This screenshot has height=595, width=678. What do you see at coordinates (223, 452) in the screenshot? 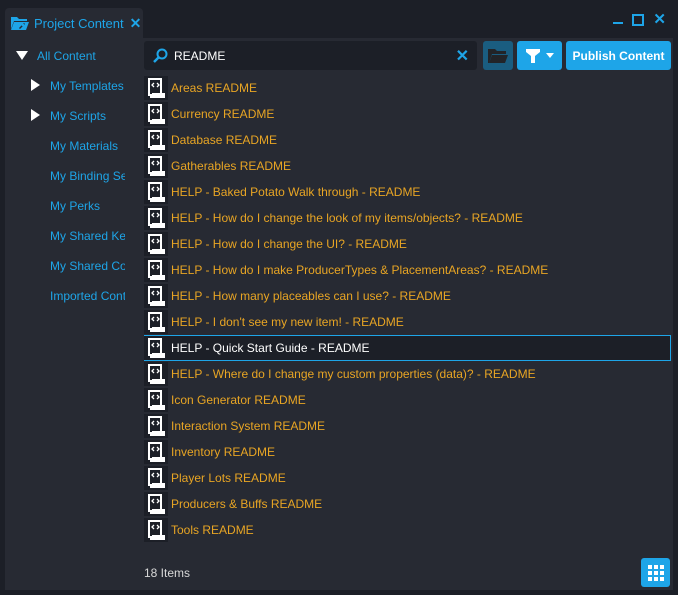
I see `file-name: Inventory README` at bounding box center [223, 452].